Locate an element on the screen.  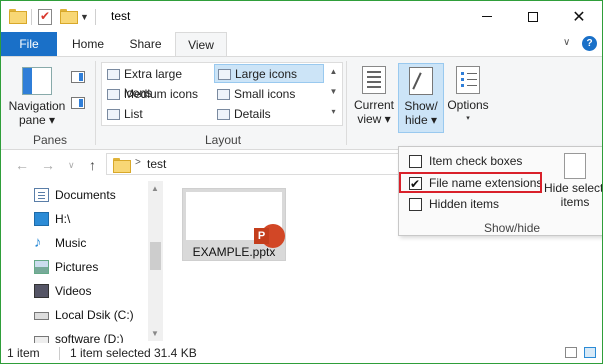
options-icon is located at coordinates (468, 80).